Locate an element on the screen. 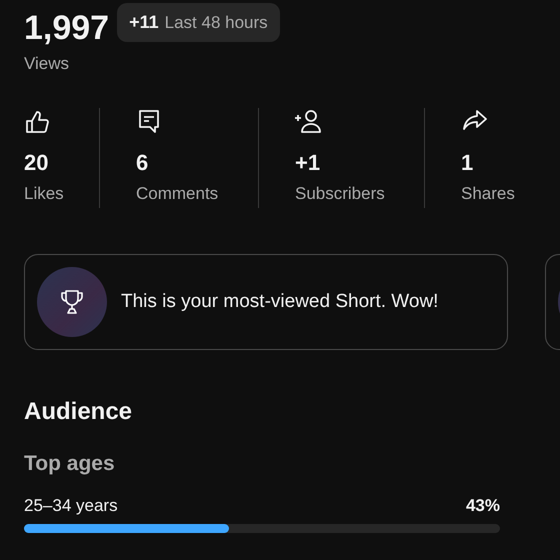 This screenshot has width=560, height=560. stat-label: Comments is located at coordinates (177, 194).